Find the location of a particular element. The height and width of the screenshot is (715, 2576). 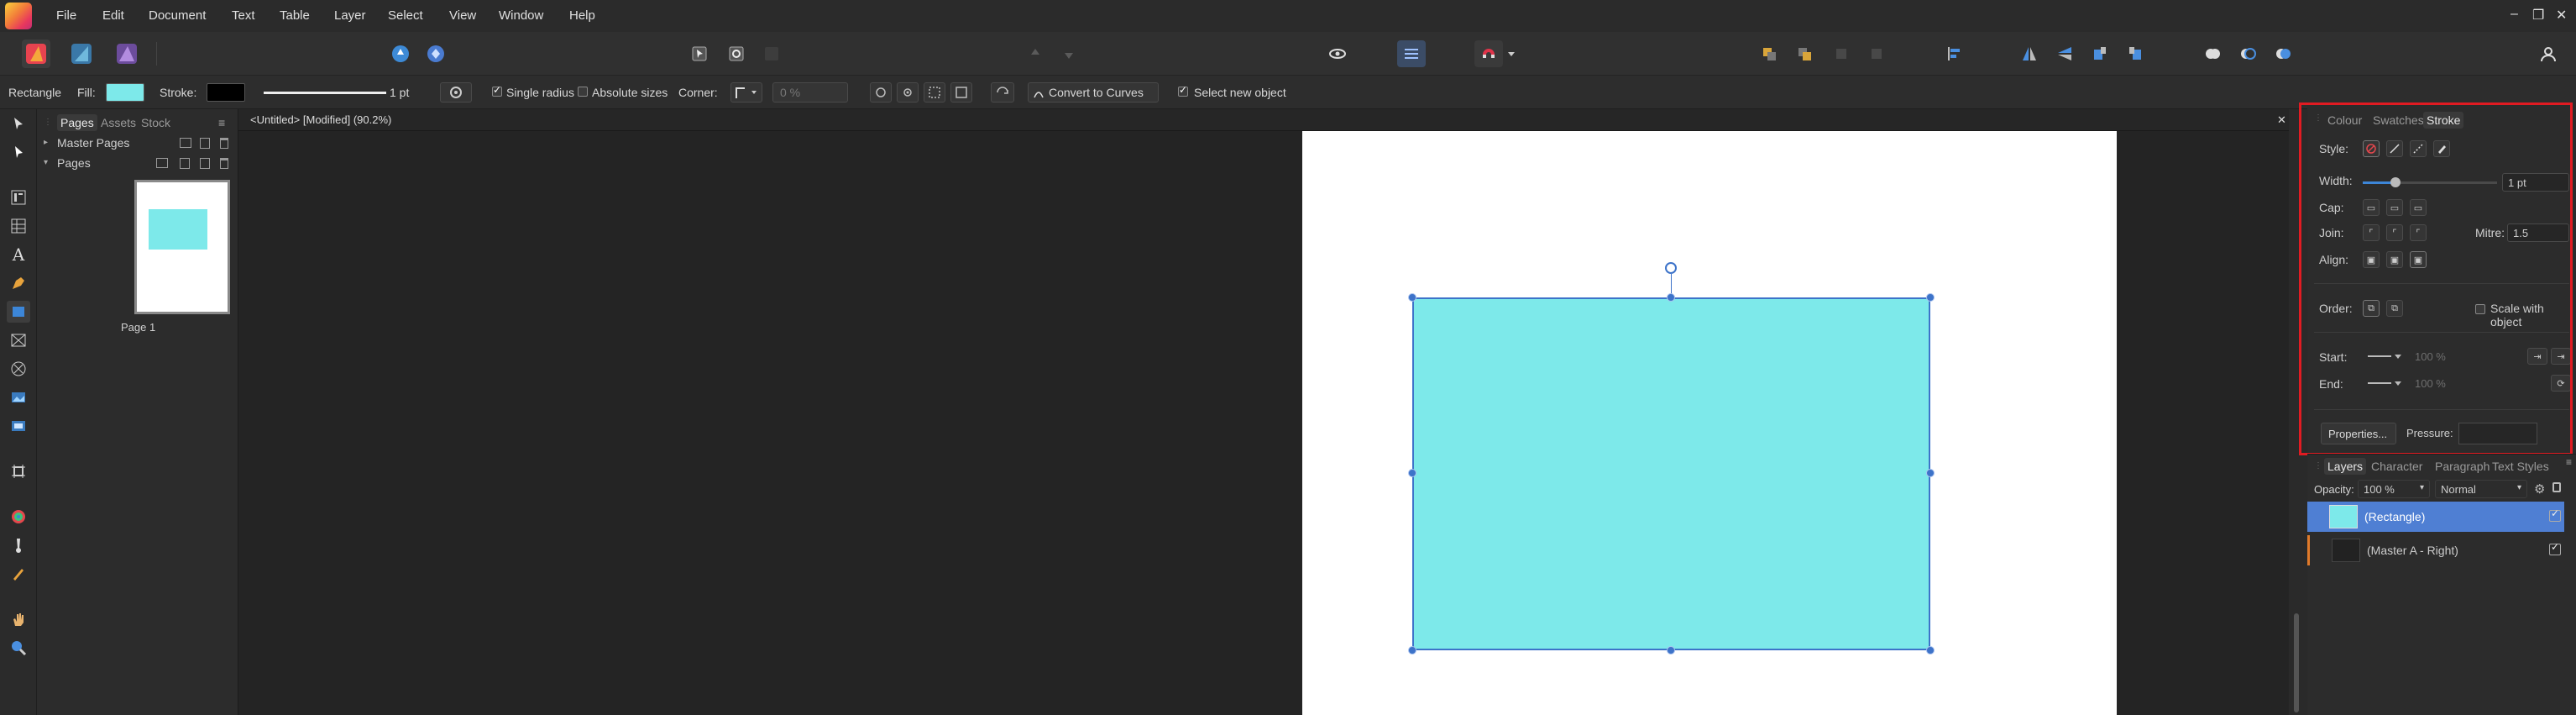

master-page-add-icon is located at coordinates (205, 143).